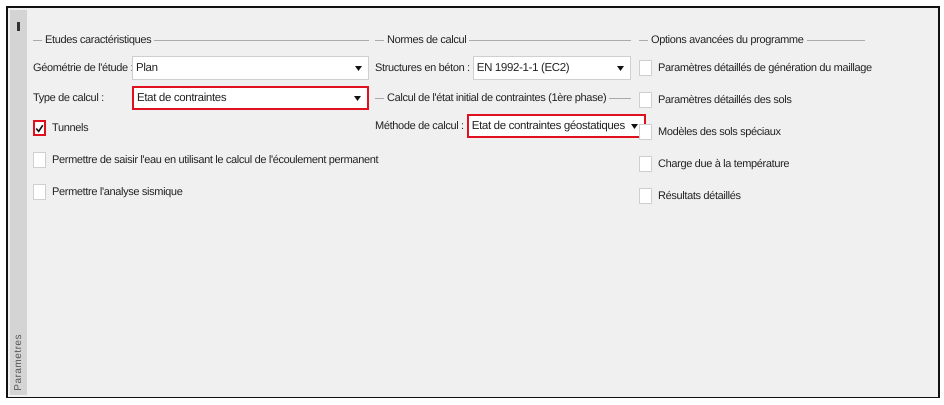 This screenshot has height=405, width=944. I want to click on checkbox-label: Tunnels, so click(70, 128).